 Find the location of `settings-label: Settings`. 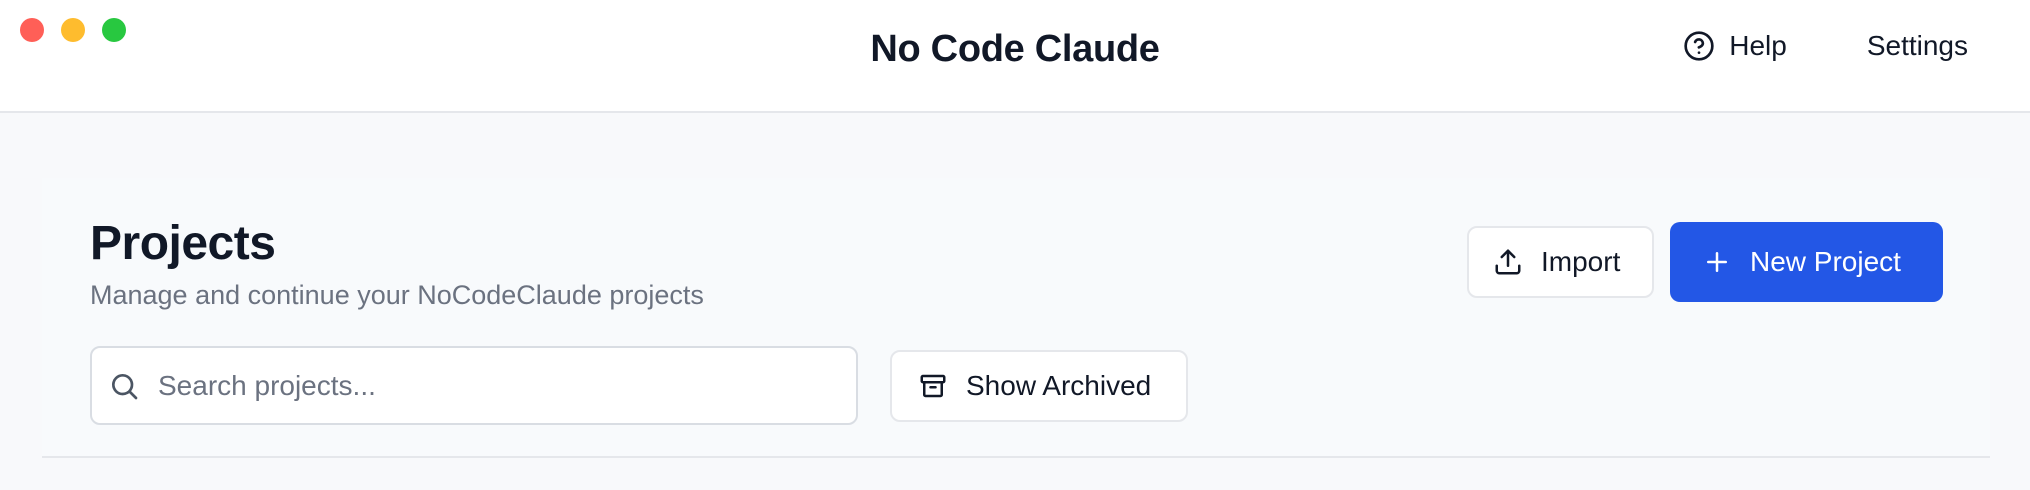

settings-label: Settings is located at coordinates (1917, 45).